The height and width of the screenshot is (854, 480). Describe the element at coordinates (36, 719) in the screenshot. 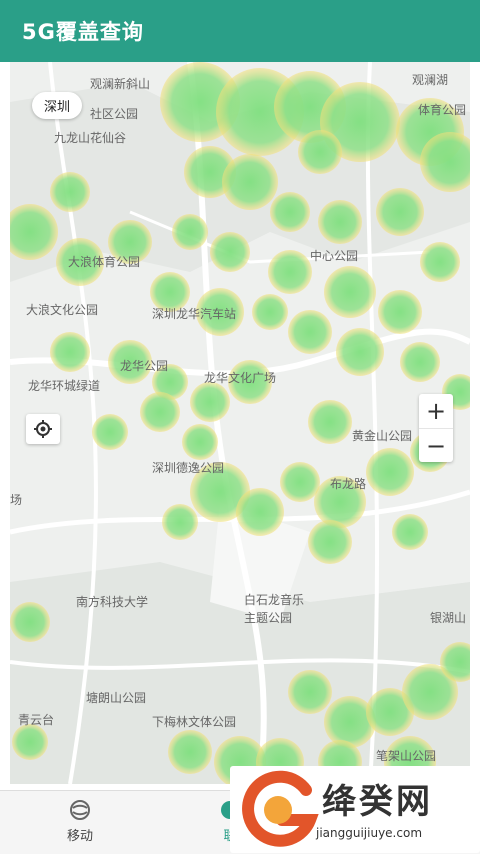

I see `map-label: 青云台` at that location.